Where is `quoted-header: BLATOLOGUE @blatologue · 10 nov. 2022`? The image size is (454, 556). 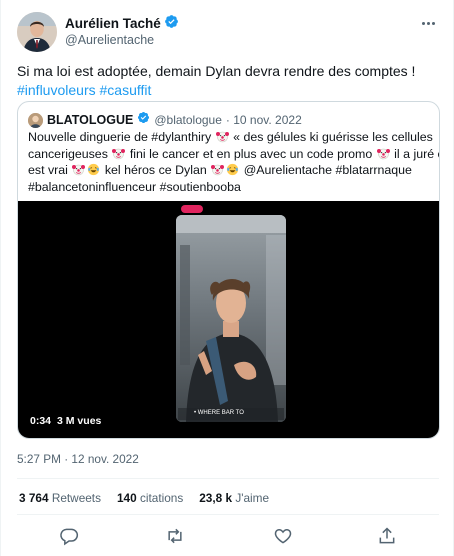
quoted-header: BLATOLOGUE @blatologue · 10 nov. 2022 is located at coordinates (165, 120).